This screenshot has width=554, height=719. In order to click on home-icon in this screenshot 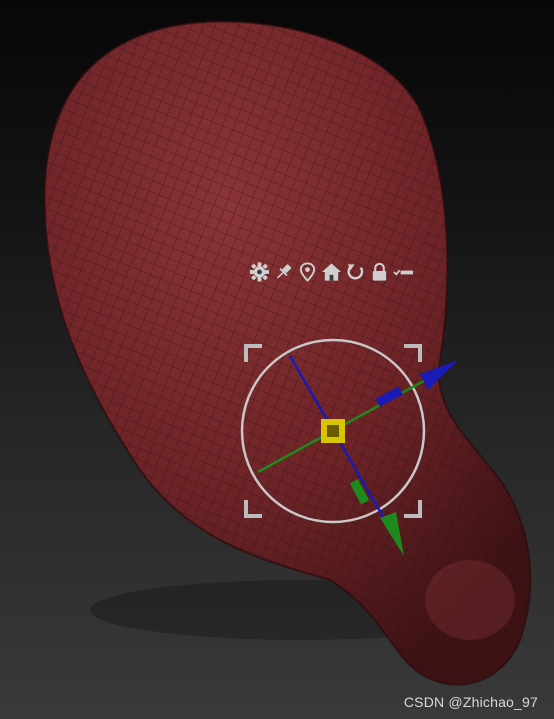, I will do `click(331, 272)`.